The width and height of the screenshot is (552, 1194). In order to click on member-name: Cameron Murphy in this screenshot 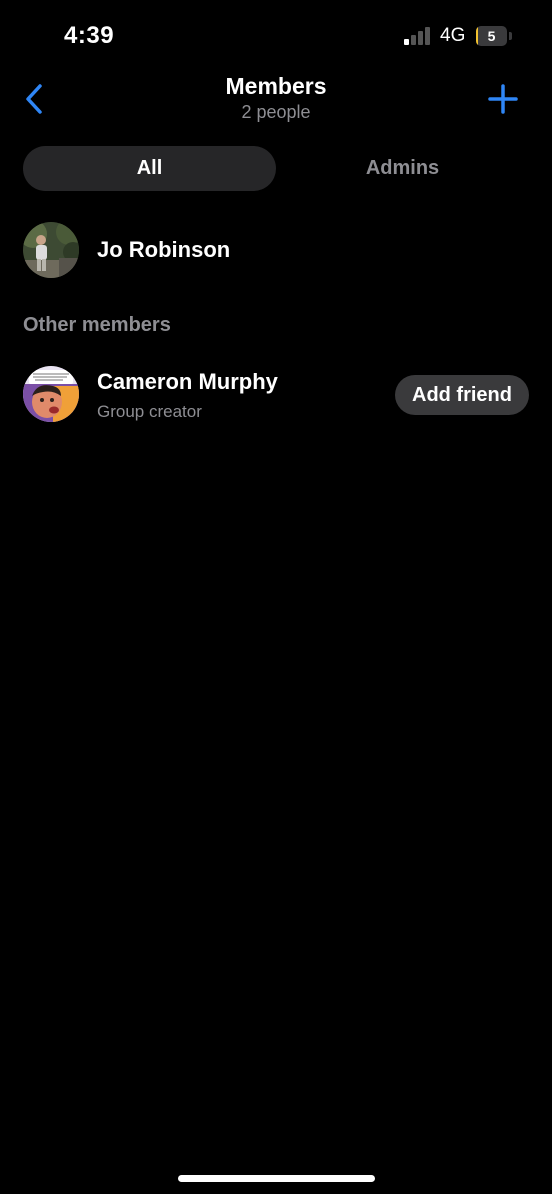, I will do `click(187, 381)`.